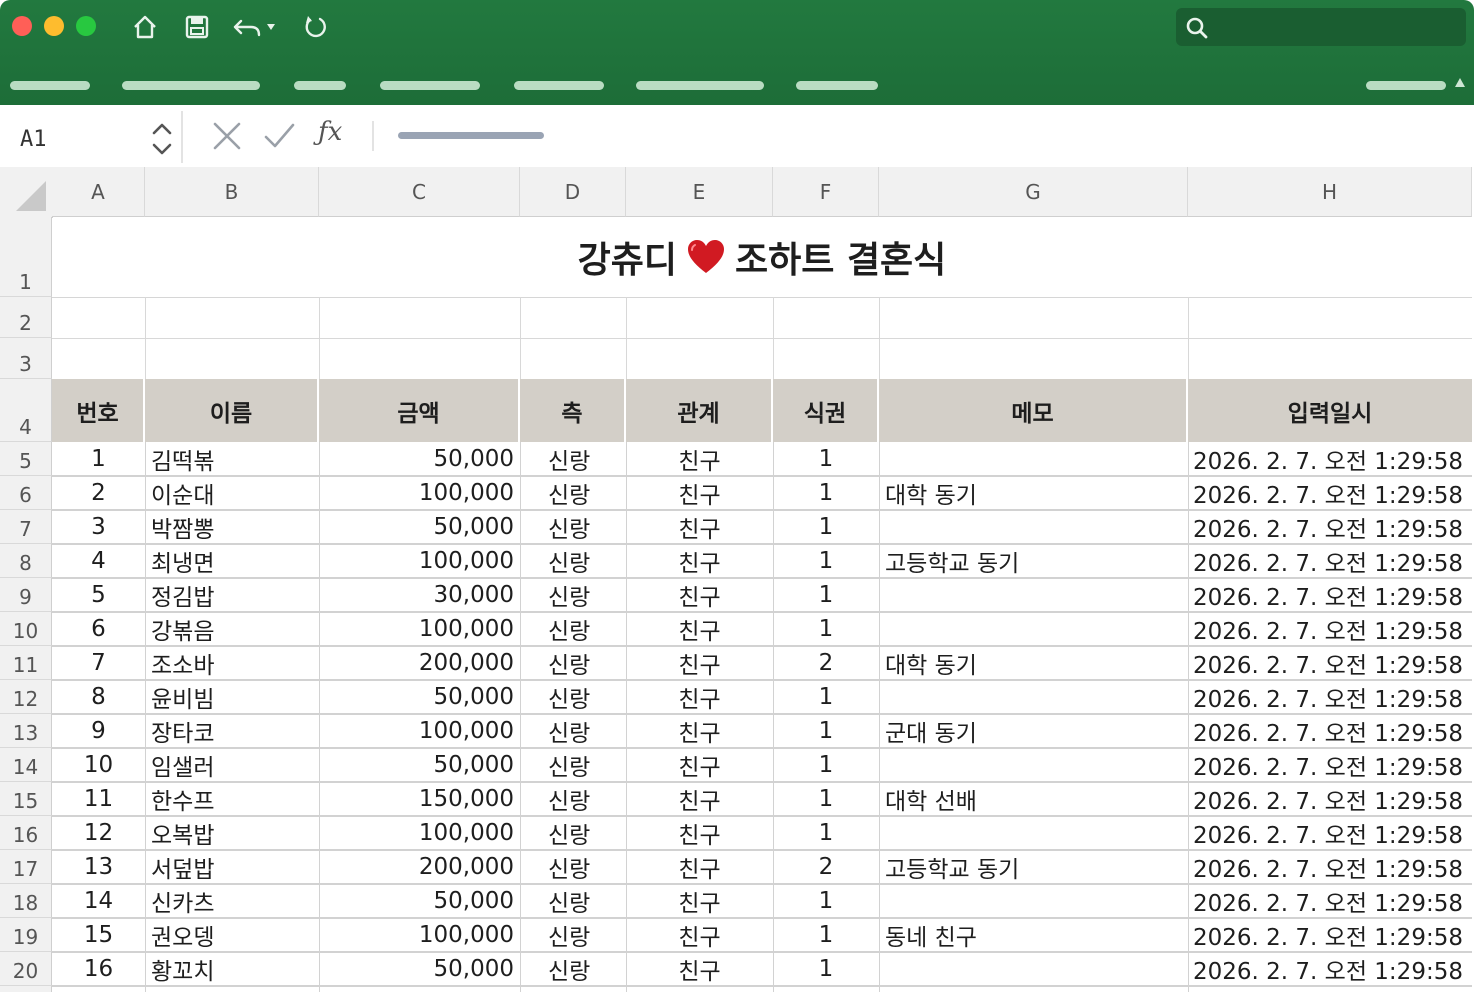 This screenshot has width=1474, height=992. I want to click on cell-name: 신카츠, so click(232, 901).